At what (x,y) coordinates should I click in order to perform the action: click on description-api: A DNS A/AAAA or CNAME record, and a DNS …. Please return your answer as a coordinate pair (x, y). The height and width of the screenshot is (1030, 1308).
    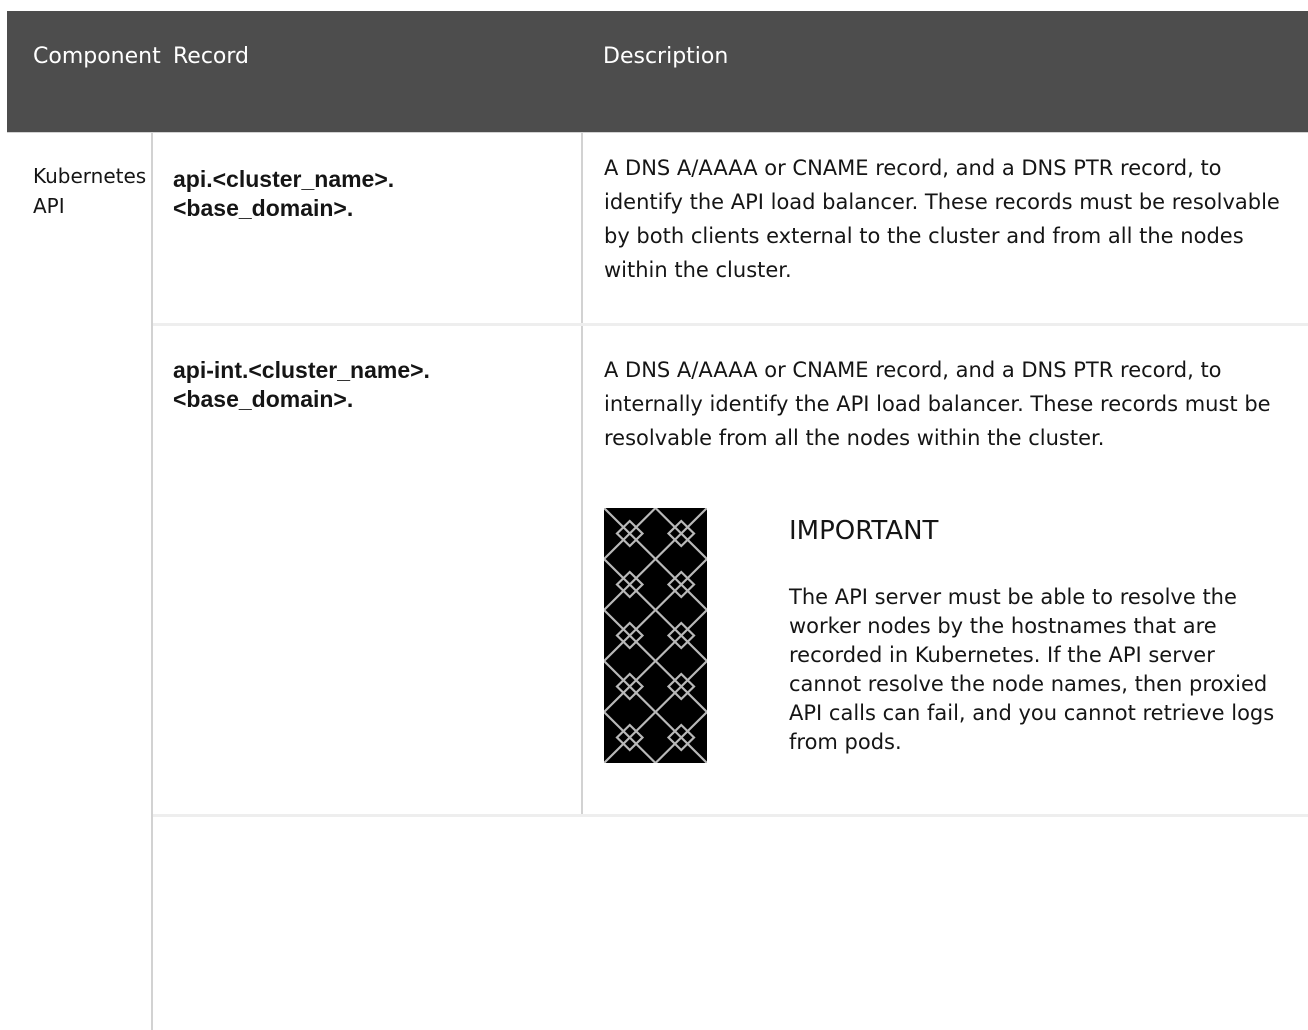
    Looking at the image, I should click on (942, 219).